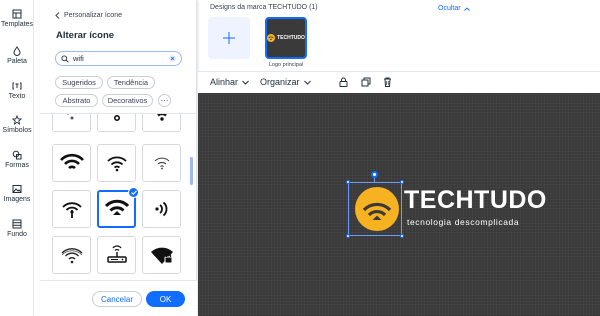 The width and height of the screenshot is (600, 316). Describe the element at coordinates (264, 7) in the screenshot. I see `brand-designs-title: Designs da marca TECHTUDO (1)` at that location.